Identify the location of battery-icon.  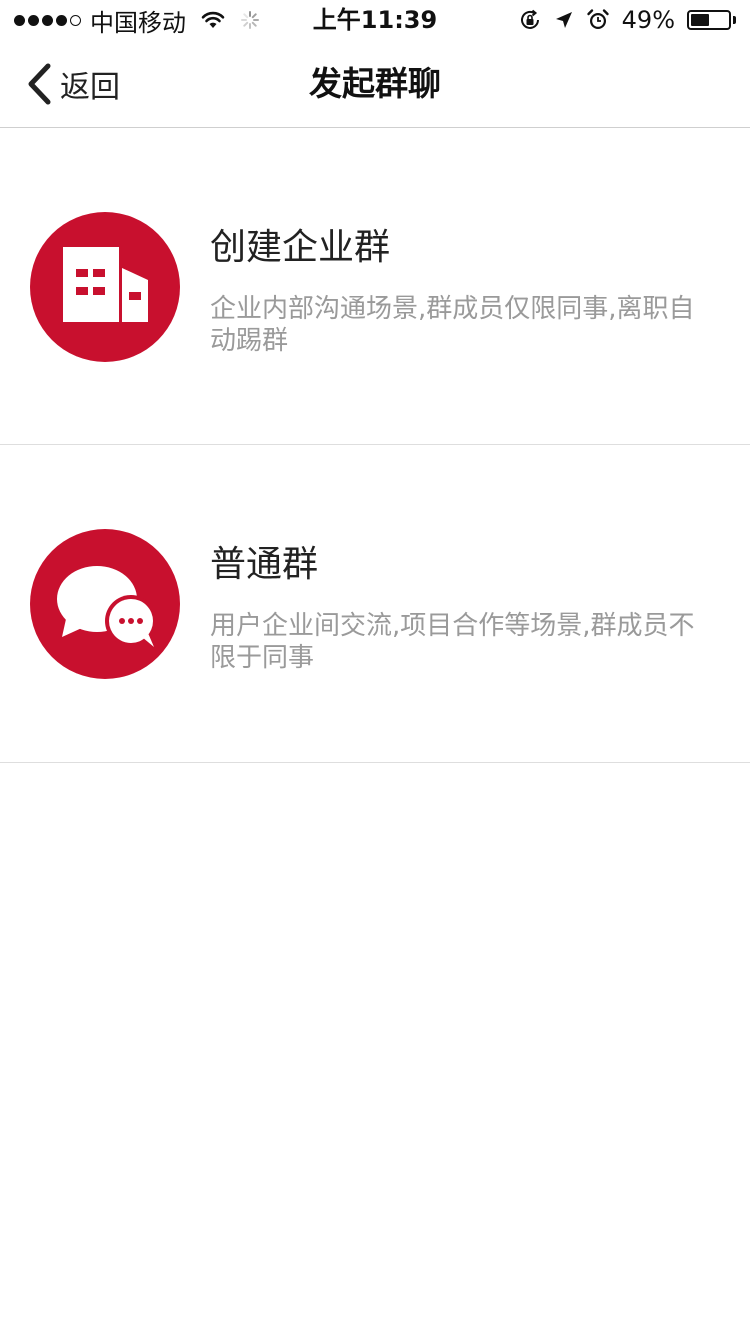
(711, 20).